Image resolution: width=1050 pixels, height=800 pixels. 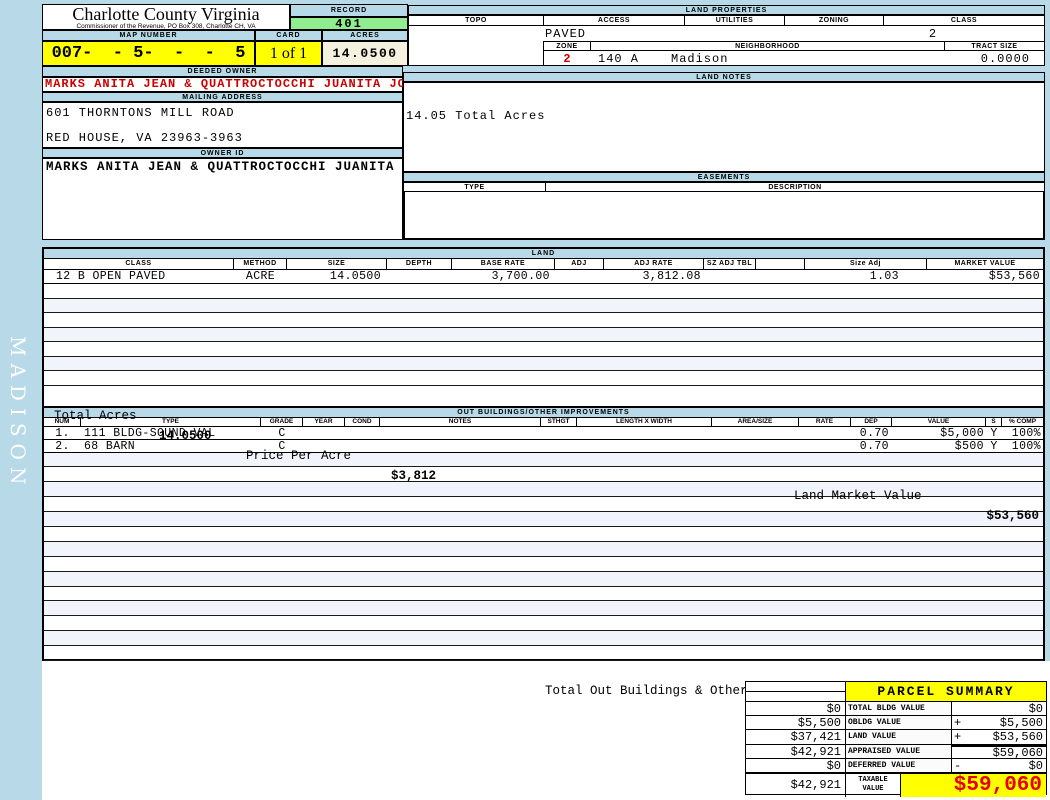 What do you see at coordinates (873, 785) in the screenshot?
I see `taxable-label: TAXABLE VALUE` at bounding box center [873, 785].